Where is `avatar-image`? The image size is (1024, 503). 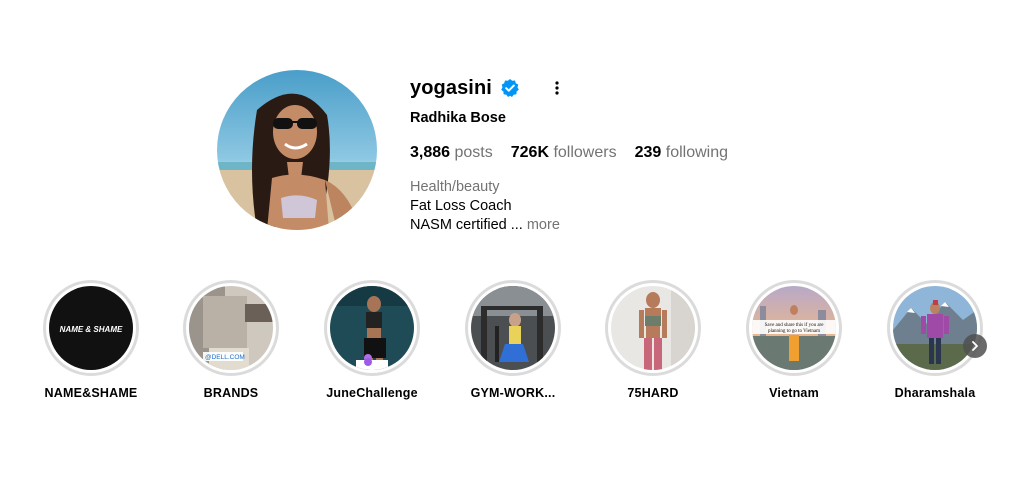
avatar-image is located at coordinates (297, 150).